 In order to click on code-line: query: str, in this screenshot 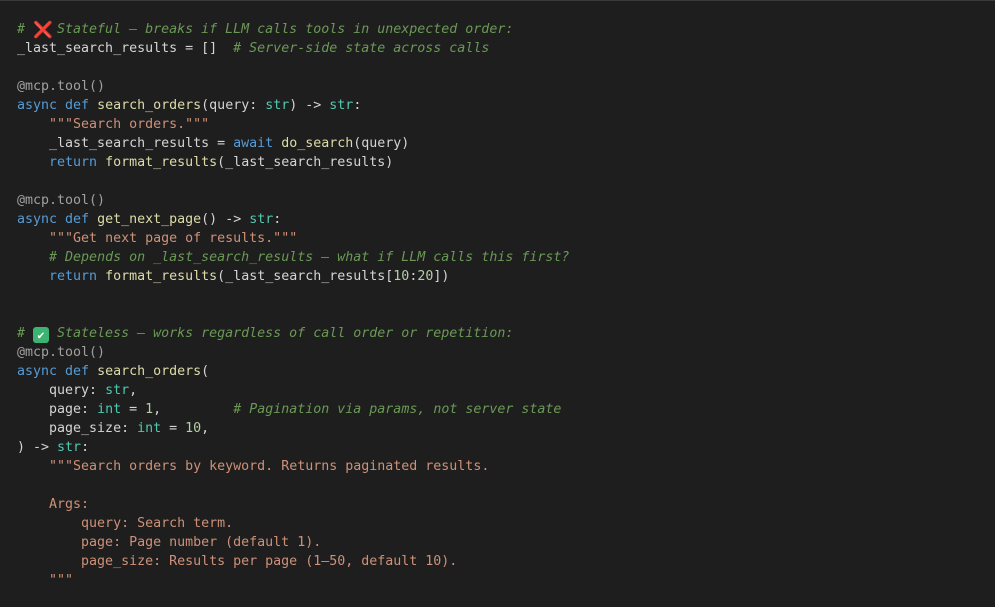, I will do `click(293, 390)`.